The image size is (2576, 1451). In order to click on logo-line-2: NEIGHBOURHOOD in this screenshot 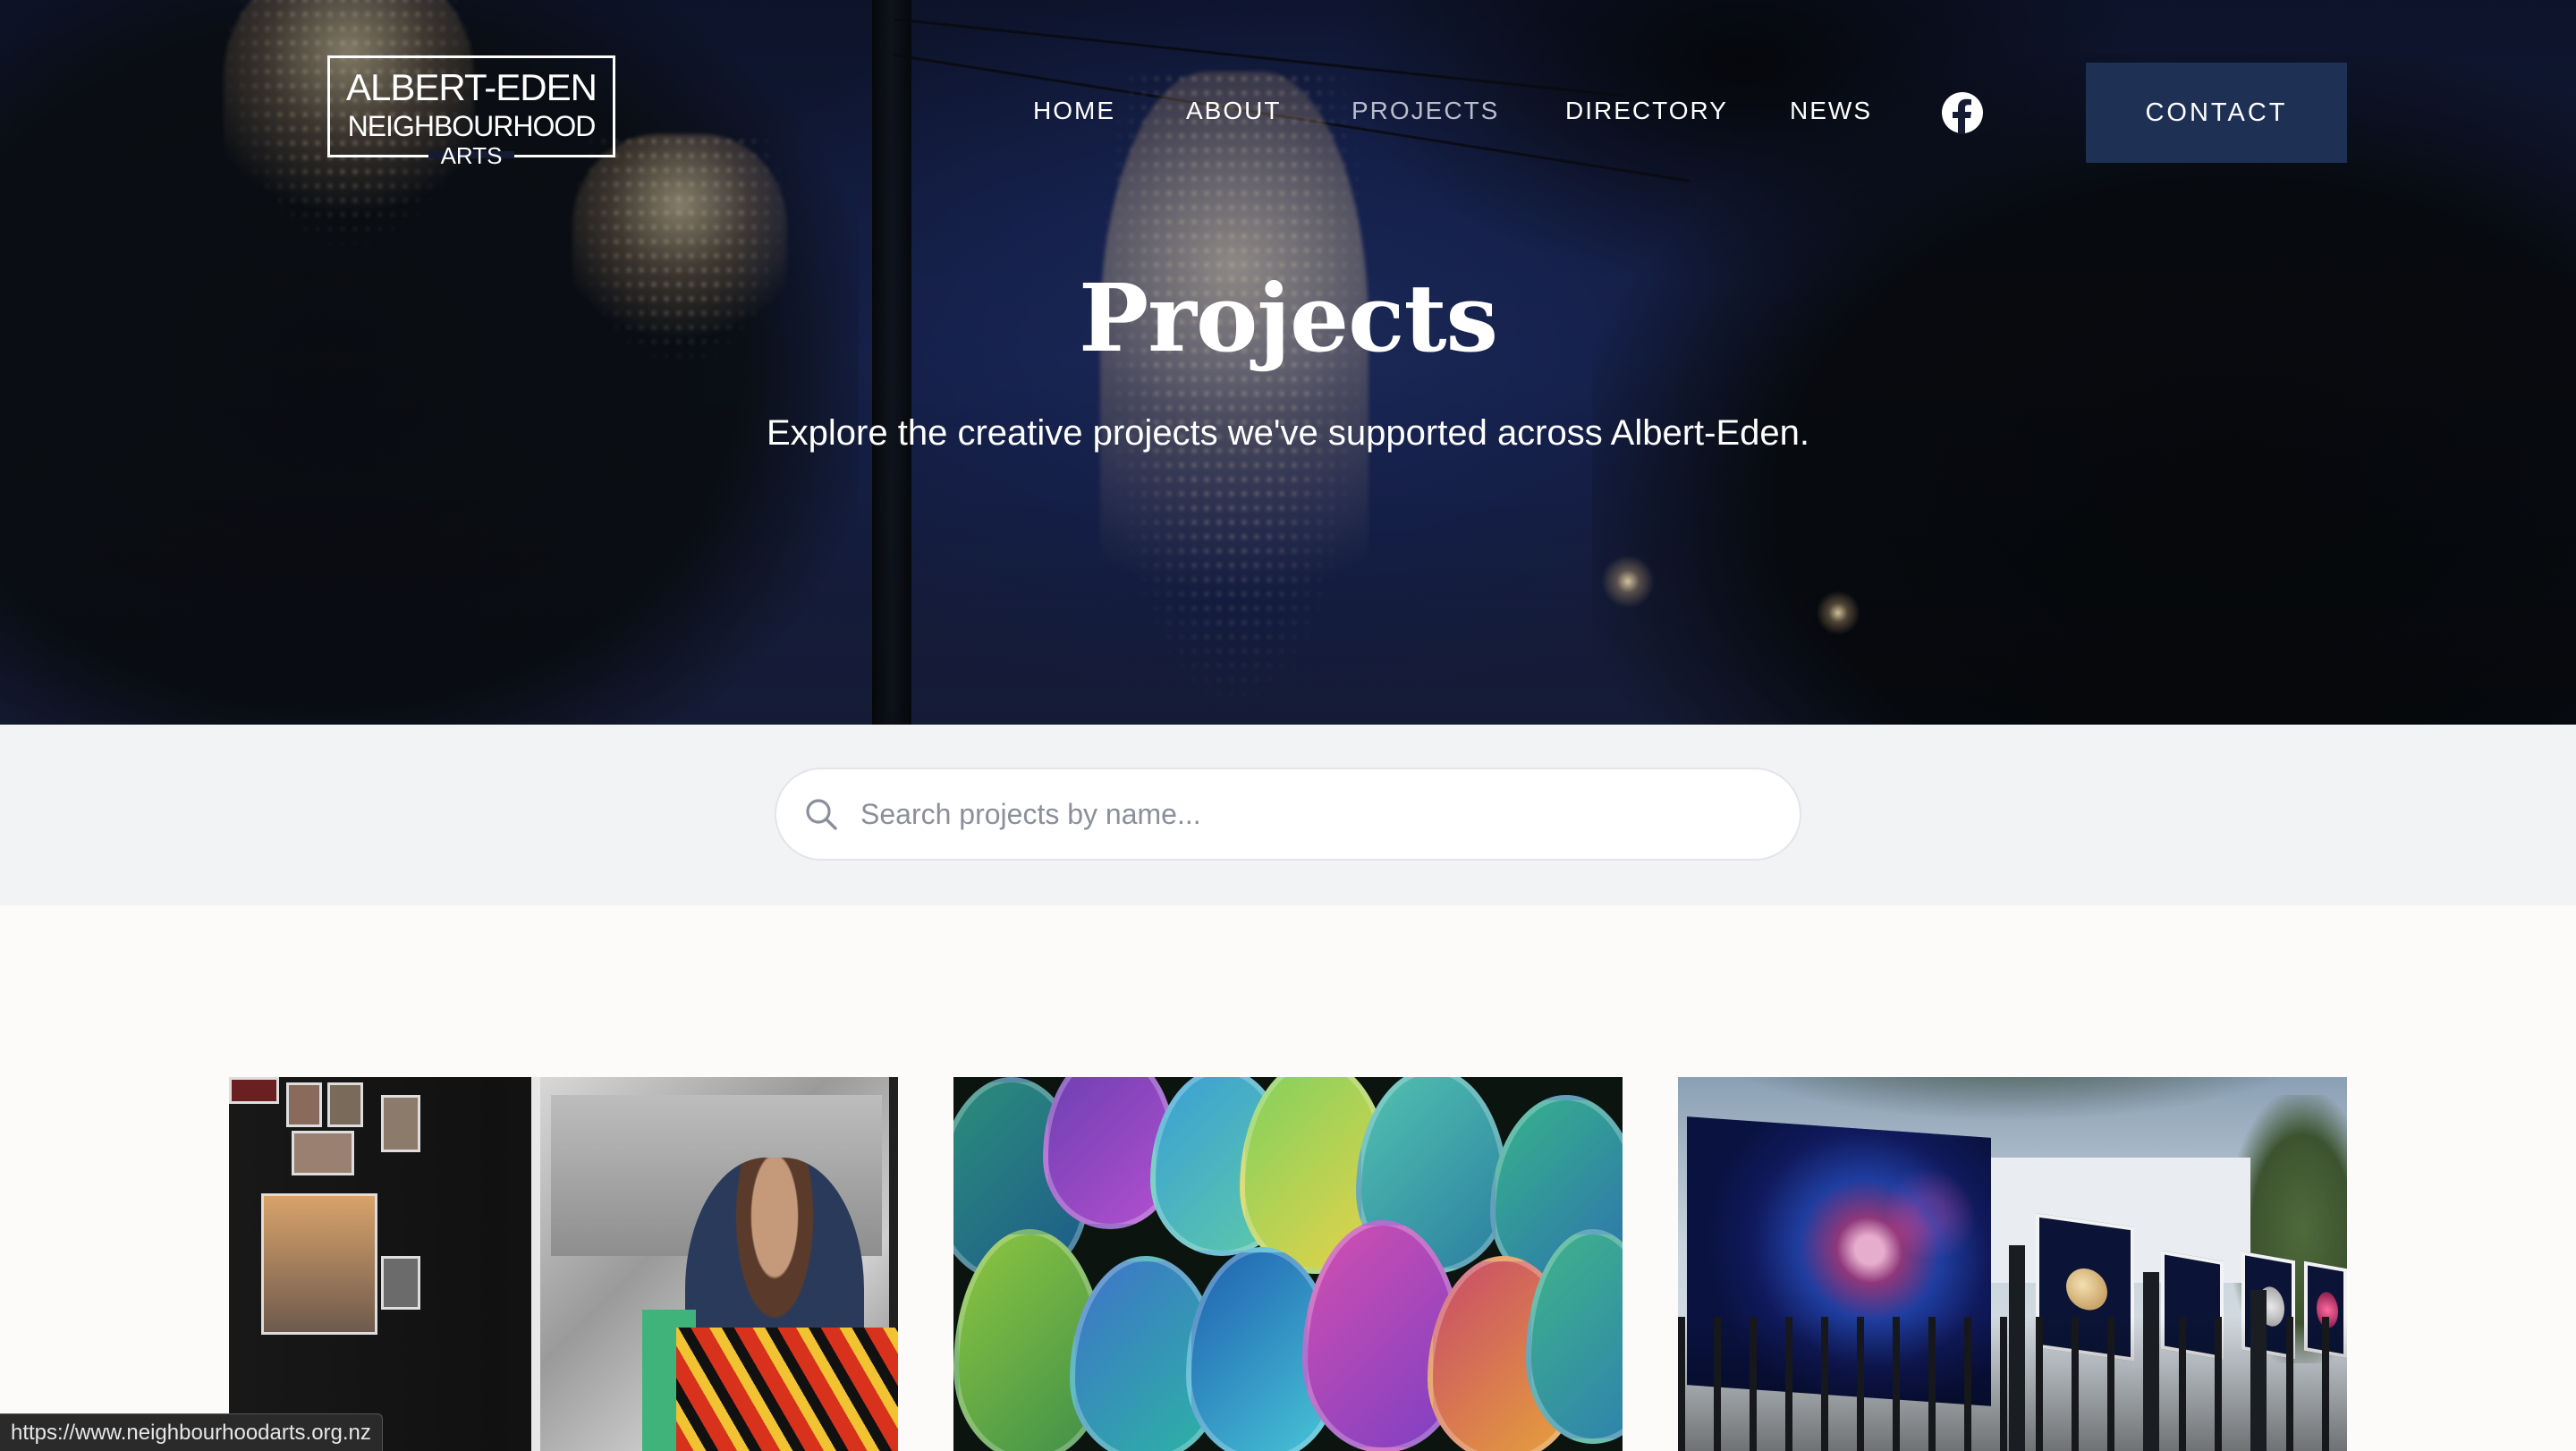, I will do `click(472, 126)`.